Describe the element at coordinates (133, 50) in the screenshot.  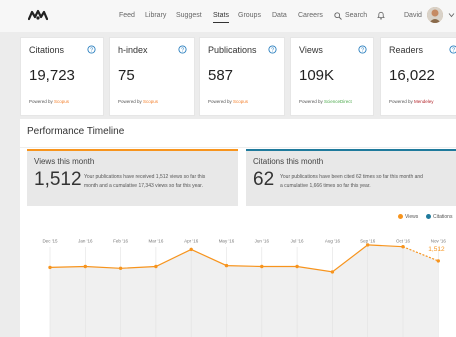
I see `card-title: h-index` at that location.